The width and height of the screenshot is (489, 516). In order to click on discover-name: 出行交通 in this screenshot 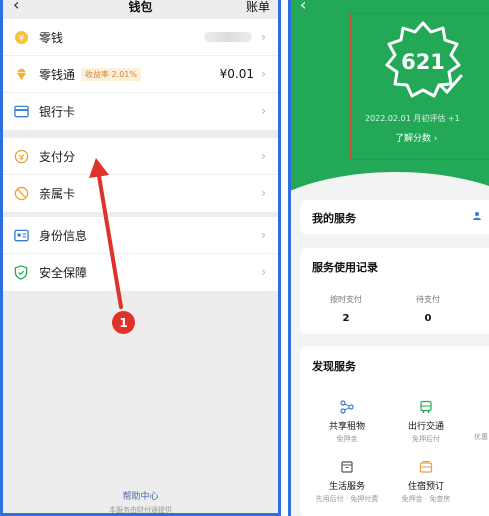, I will do `click(425, 427)`.